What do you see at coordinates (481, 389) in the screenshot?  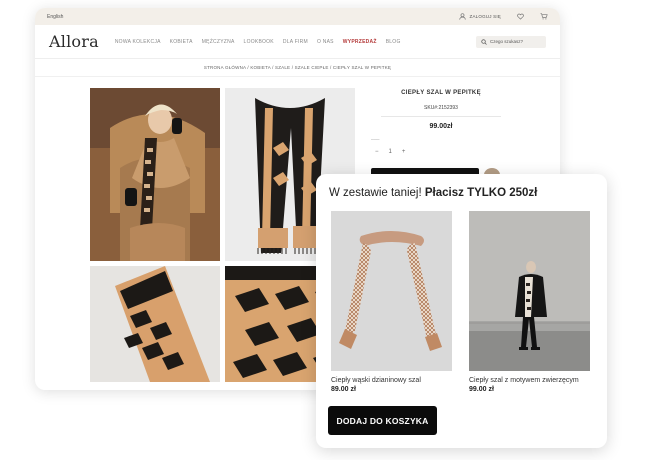 I see `bundle-item-price: 99.00 zł` at bounding box center [481, 389].